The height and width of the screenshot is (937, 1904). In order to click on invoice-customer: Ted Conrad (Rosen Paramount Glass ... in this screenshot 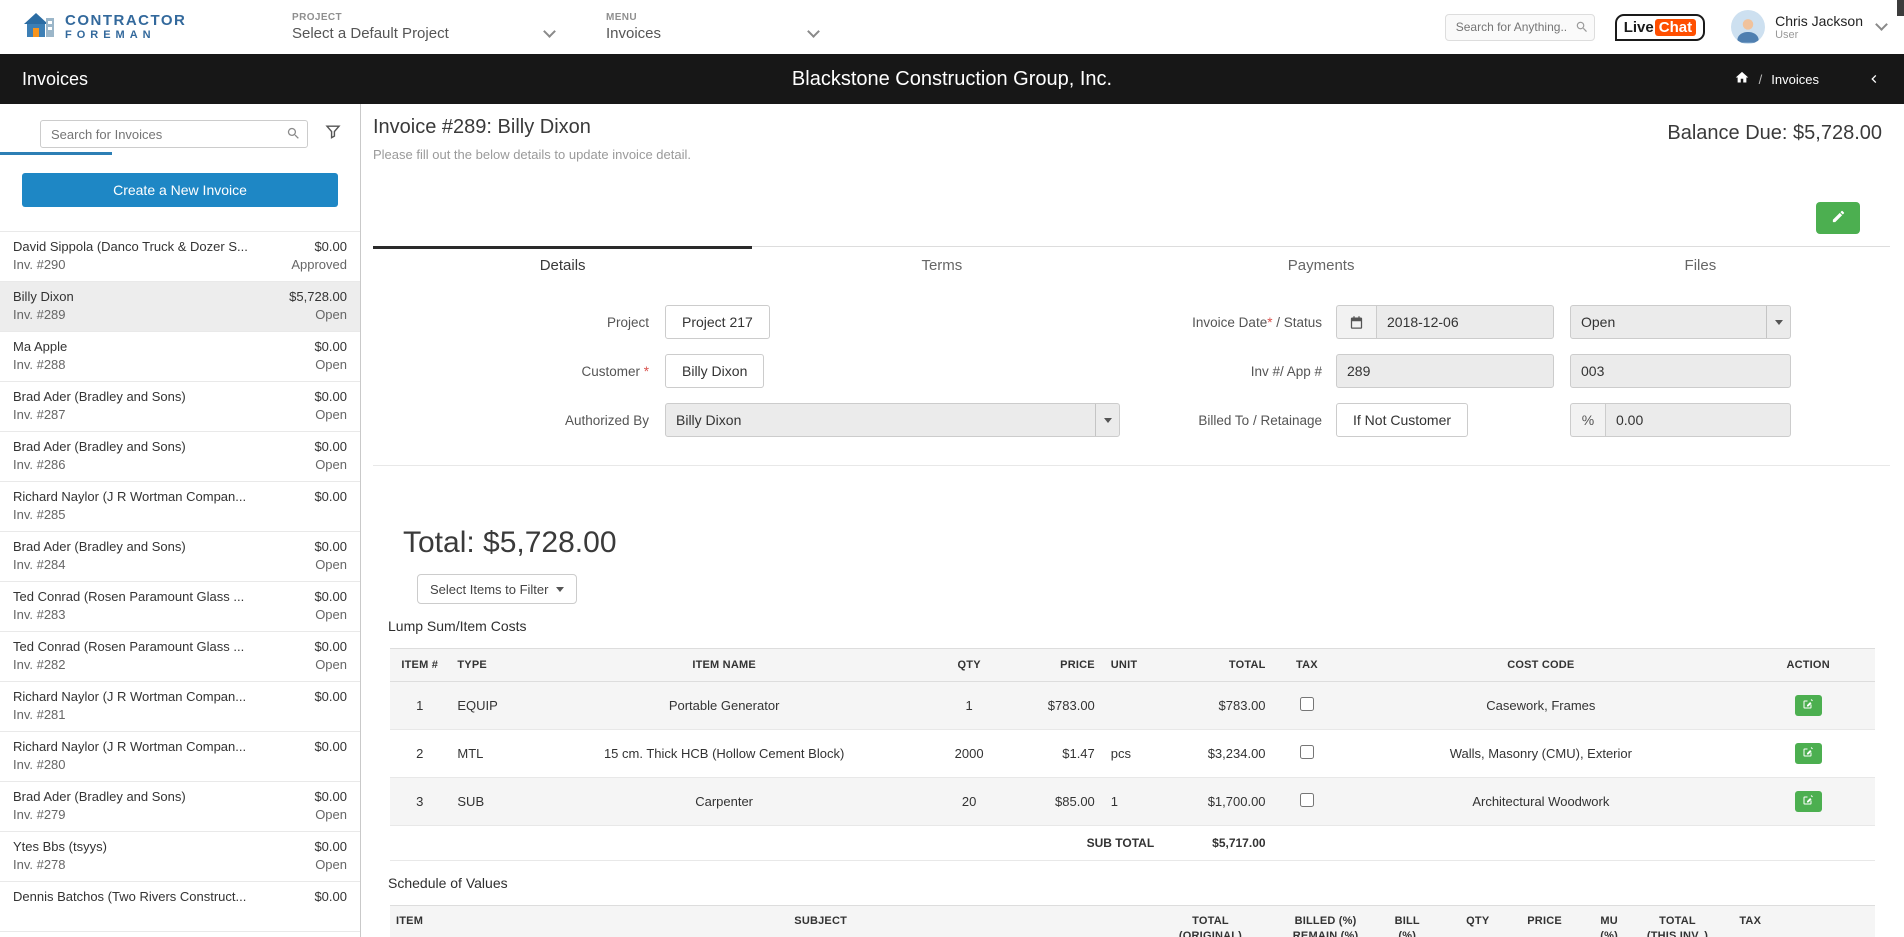, I will do `click(129, 646)`.